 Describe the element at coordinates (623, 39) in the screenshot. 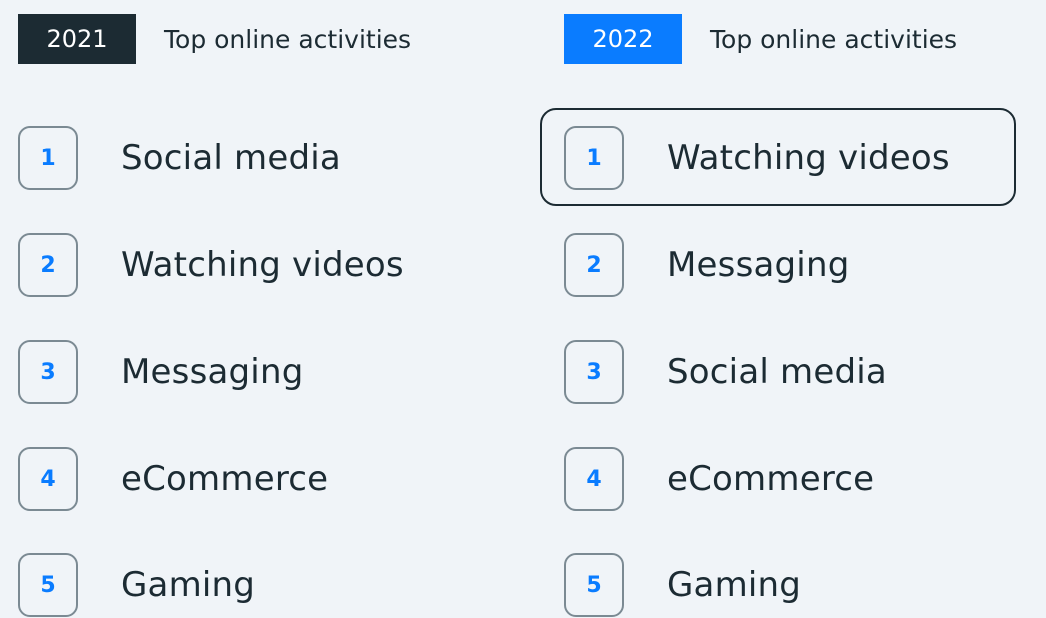

I see `year-badge-2022: 2022` at that location.